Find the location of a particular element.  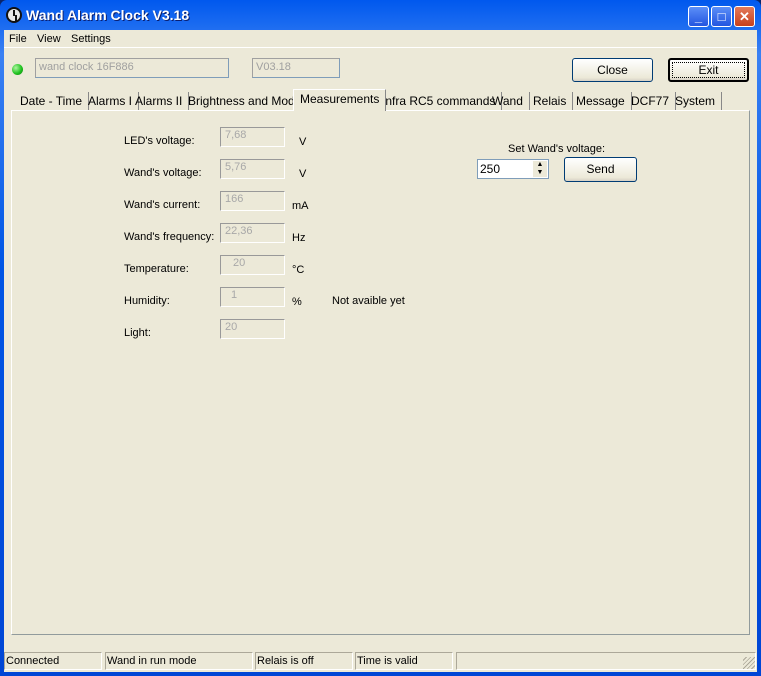

exit-button: Exit is located at coordinates (708, 70).